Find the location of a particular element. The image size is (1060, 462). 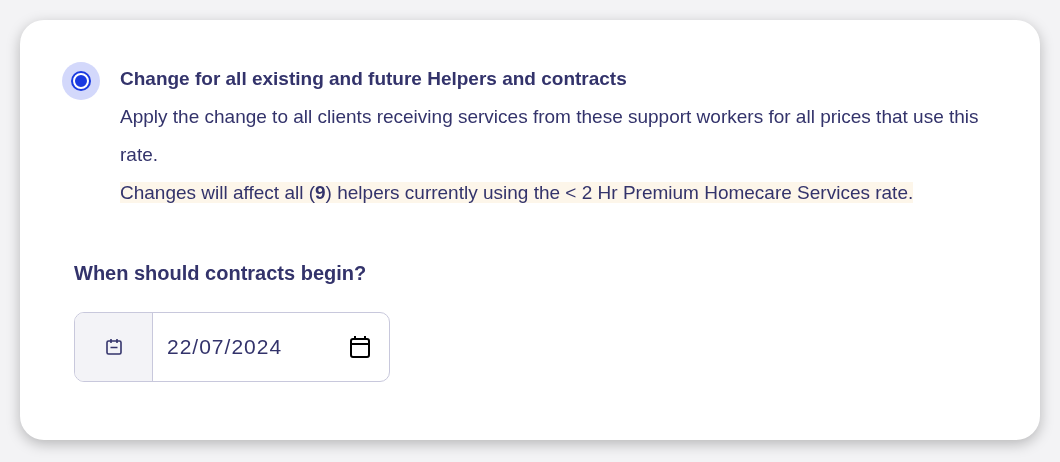

option-notice: Changes will affect all (9) helpers currently using the < 2 Hr Premium Homecare Services rate. is located at coordinates (517, 192).